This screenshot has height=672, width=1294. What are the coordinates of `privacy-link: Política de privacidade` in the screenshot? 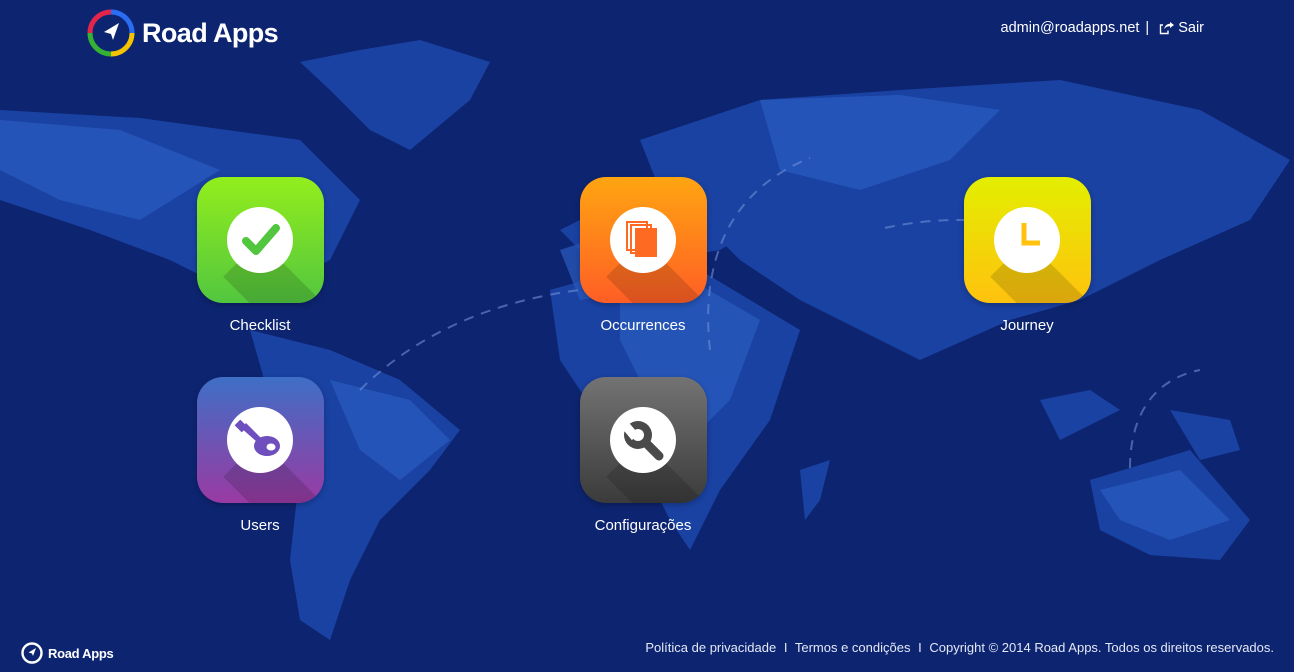 It's located at (710, 647).